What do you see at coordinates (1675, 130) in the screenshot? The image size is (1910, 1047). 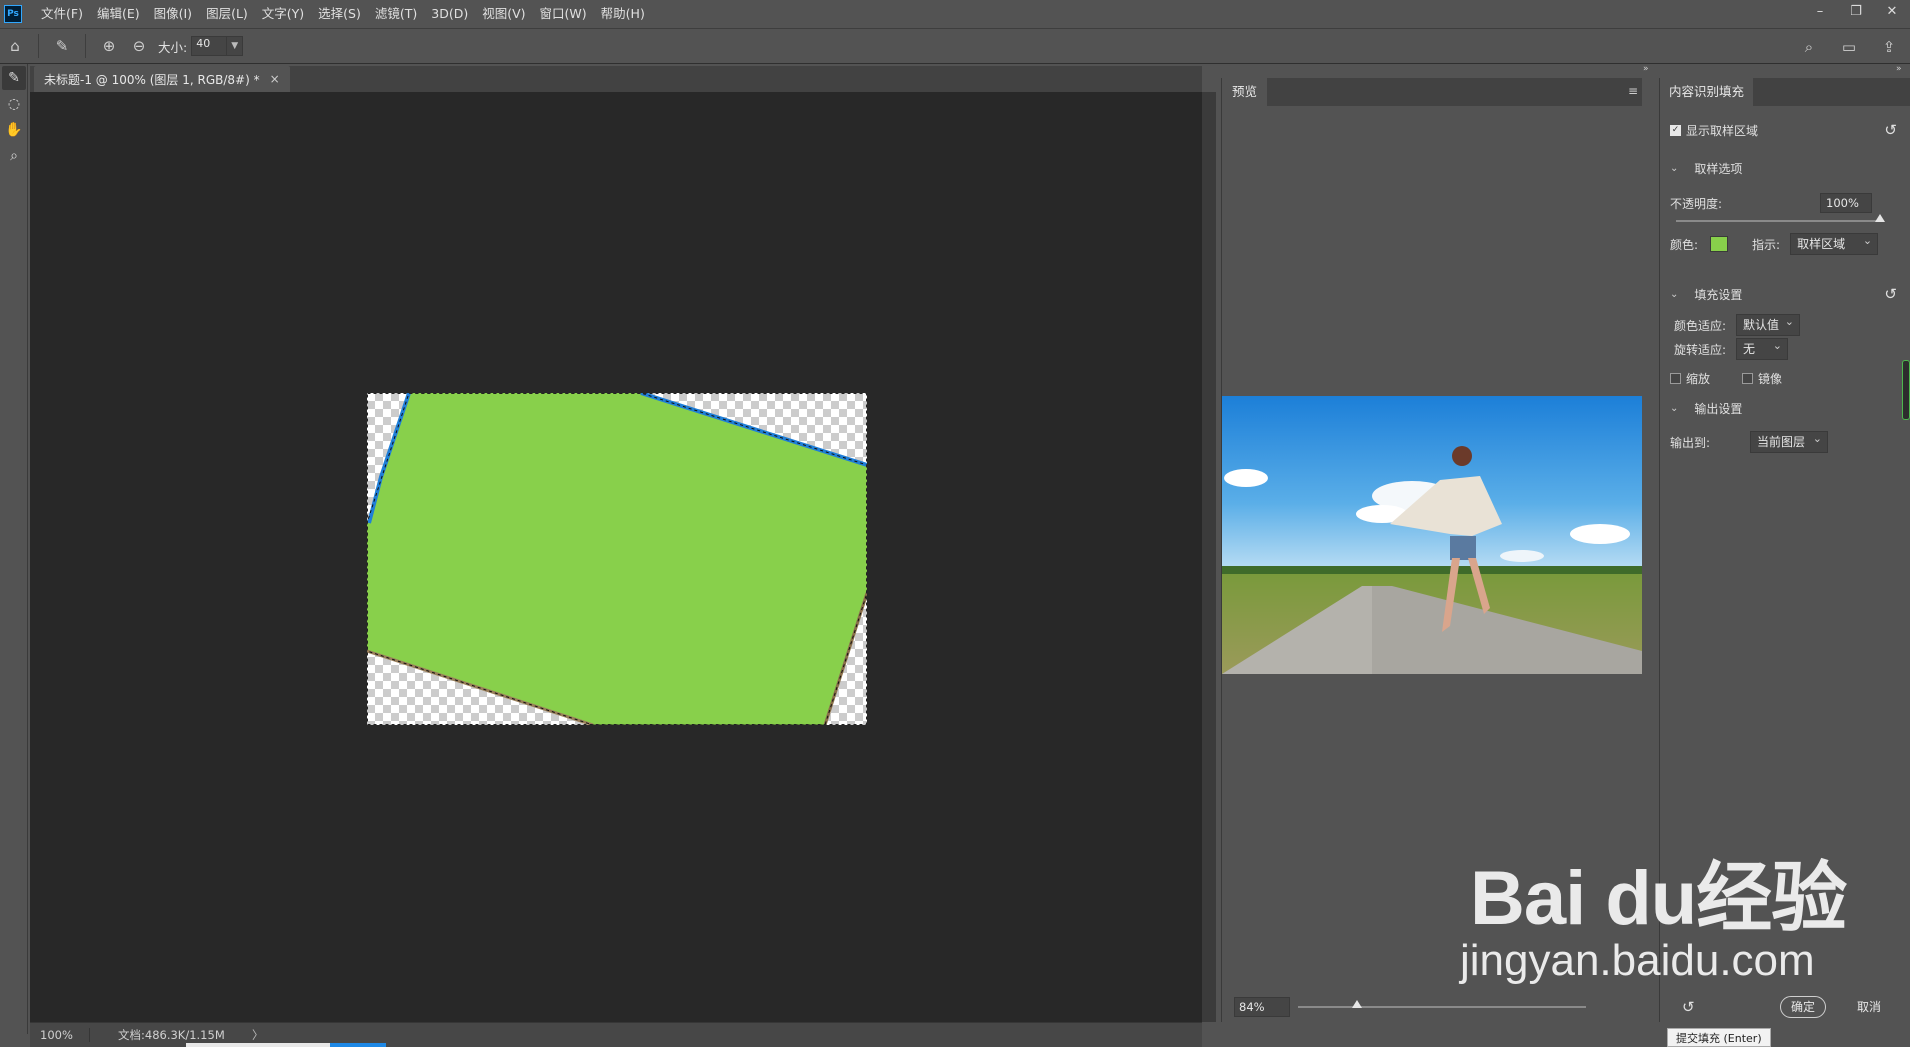 I see `show-sampling-checkbox: ✓` at bounding box center [1675, 130].